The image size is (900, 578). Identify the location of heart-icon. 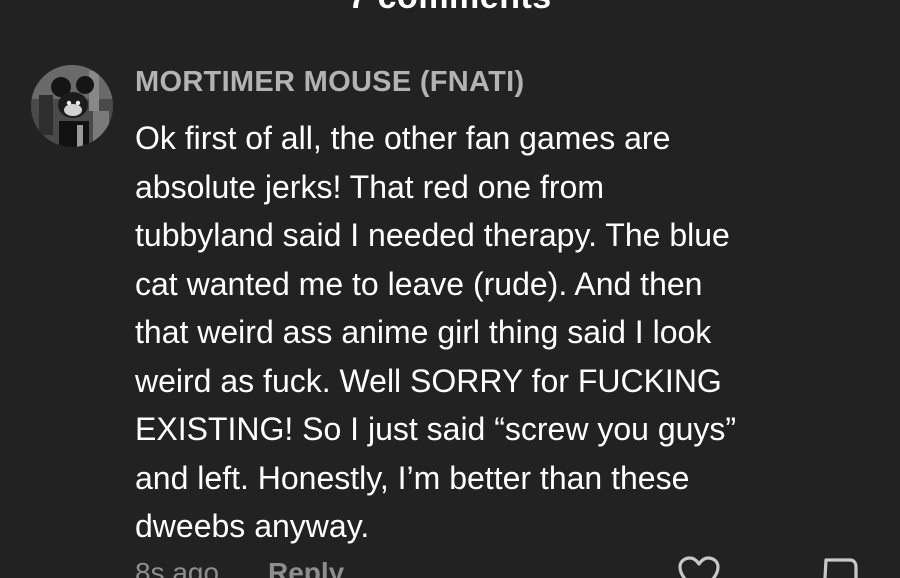
(699, 567).